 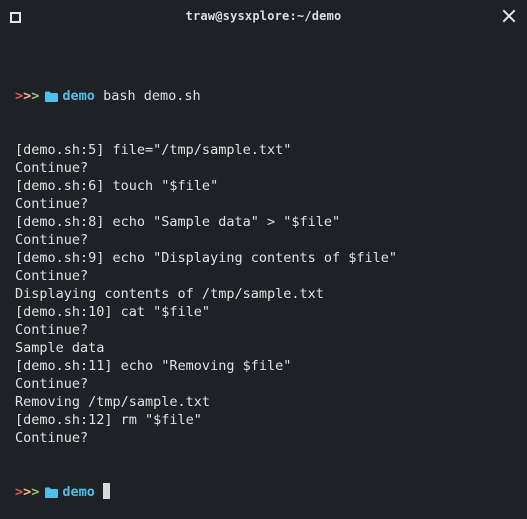 What do you see at coordinates (169, 294) in the screenshot?
I see `output-line: Displaying contents of /tmp/sample.txt` at bounding box center [169, 294].